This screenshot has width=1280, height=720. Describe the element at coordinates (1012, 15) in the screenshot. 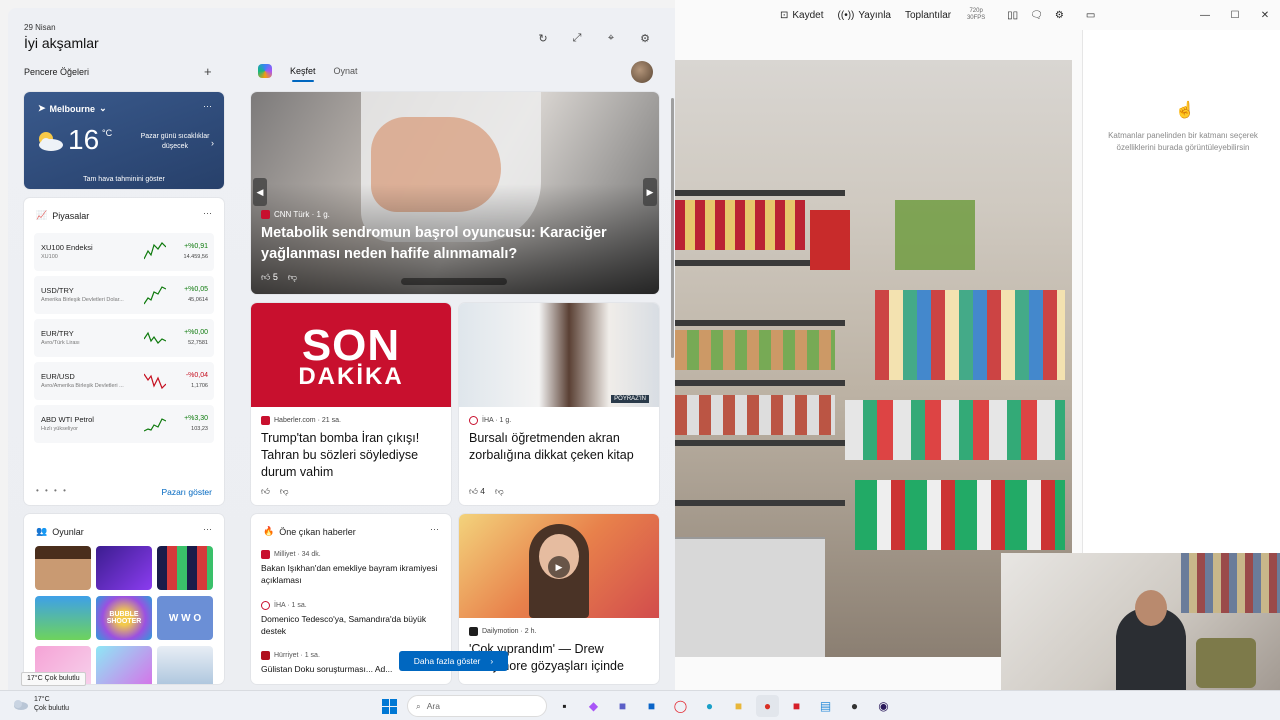

I see `layout-icon: ▯▯` at that location.